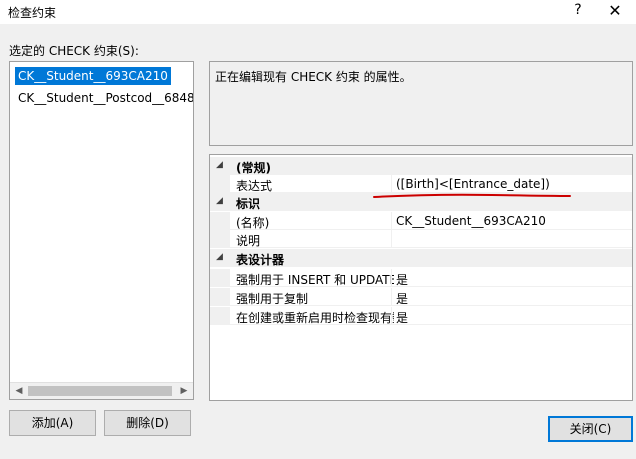  Describe the element at coordinates (104, 98) in the screenshot. I see `list-item: CK__Student__Postcod__68487D` at that location.